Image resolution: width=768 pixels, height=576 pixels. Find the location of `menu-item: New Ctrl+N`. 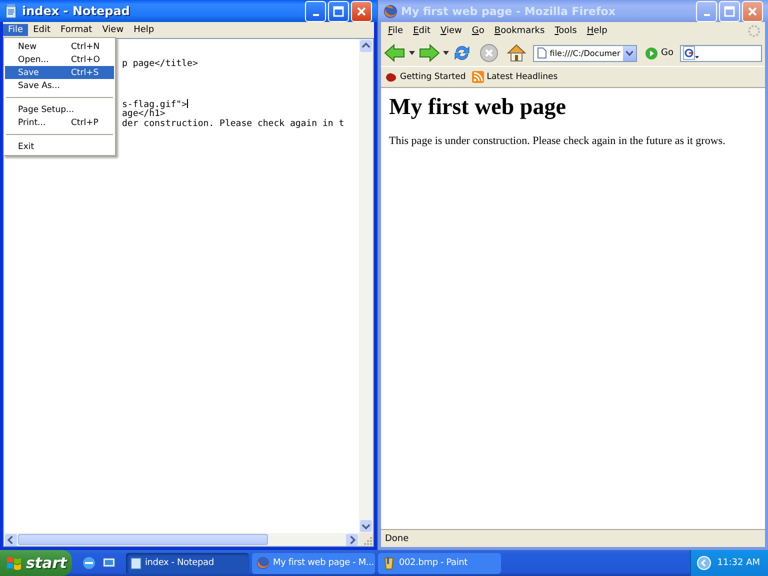

menu-item: New Ctrl+N is located at coordinates (59, 46).